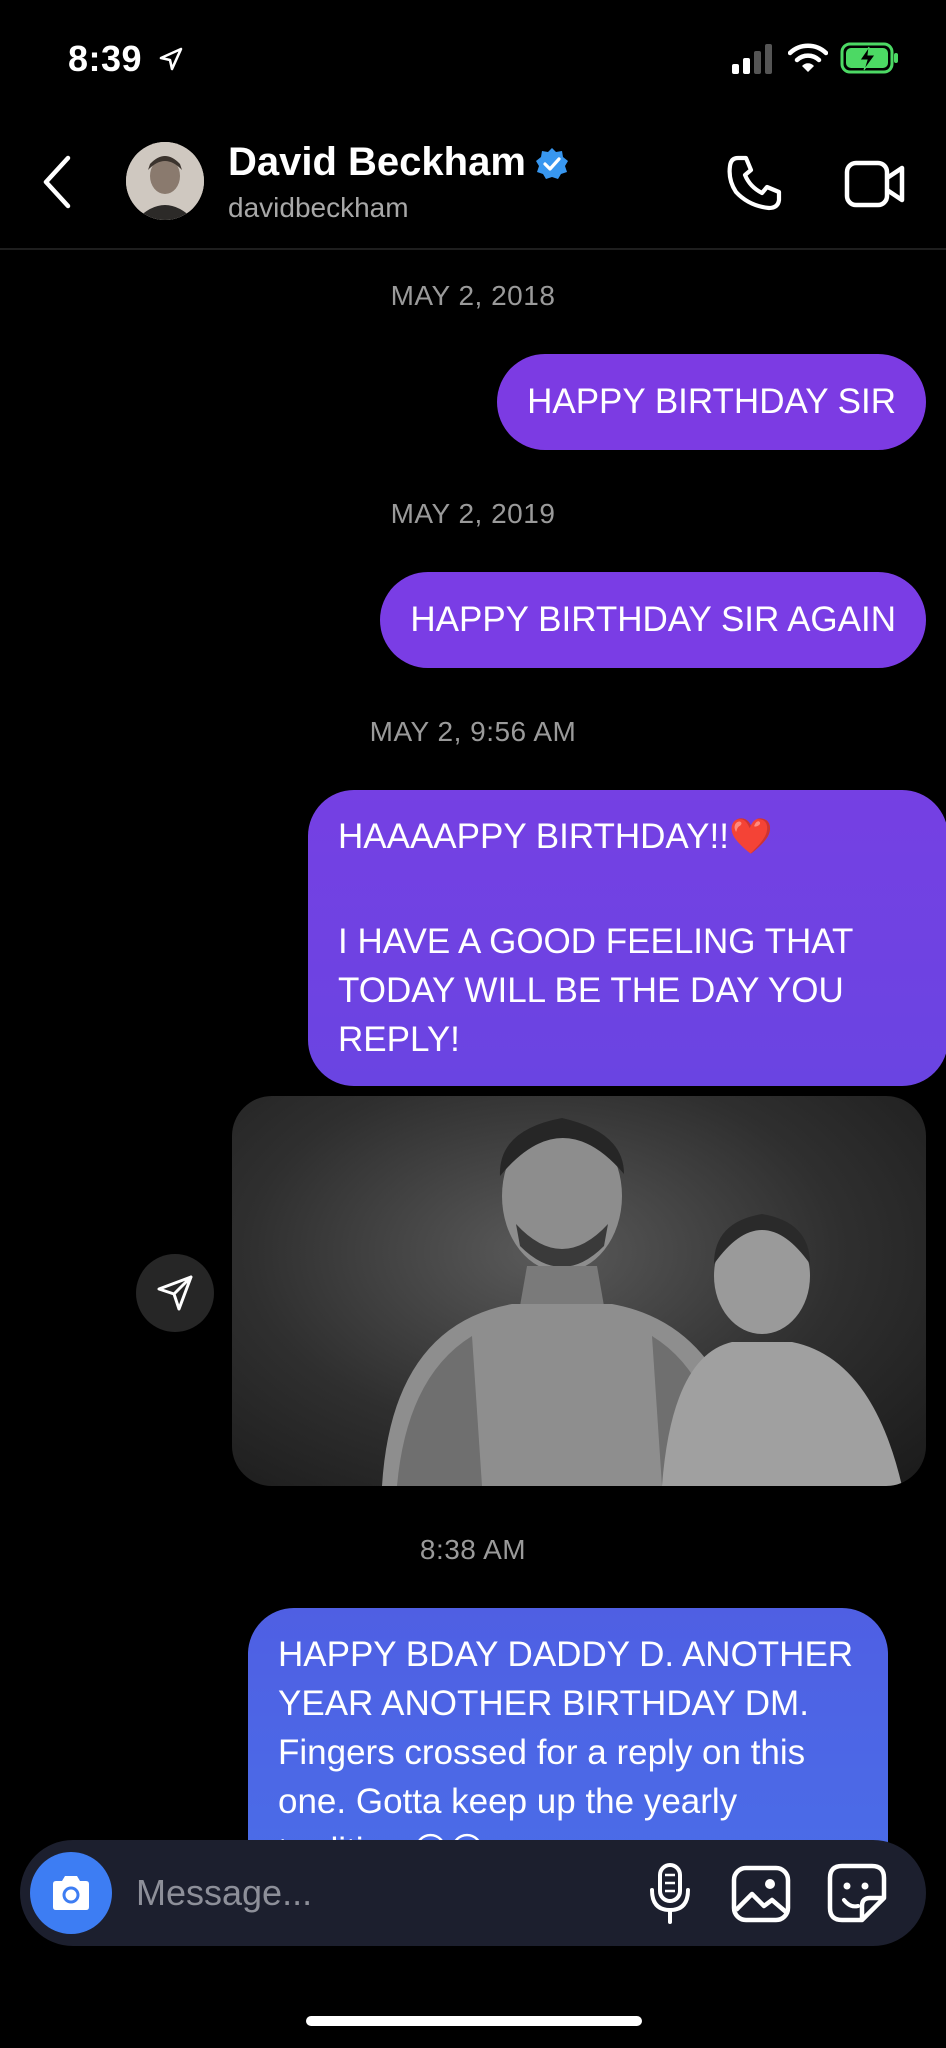 The image size is (946, 2048). Describe the element at coordinates (870, 60) in the screenshot. I see `battery-charging-icon` at that location.